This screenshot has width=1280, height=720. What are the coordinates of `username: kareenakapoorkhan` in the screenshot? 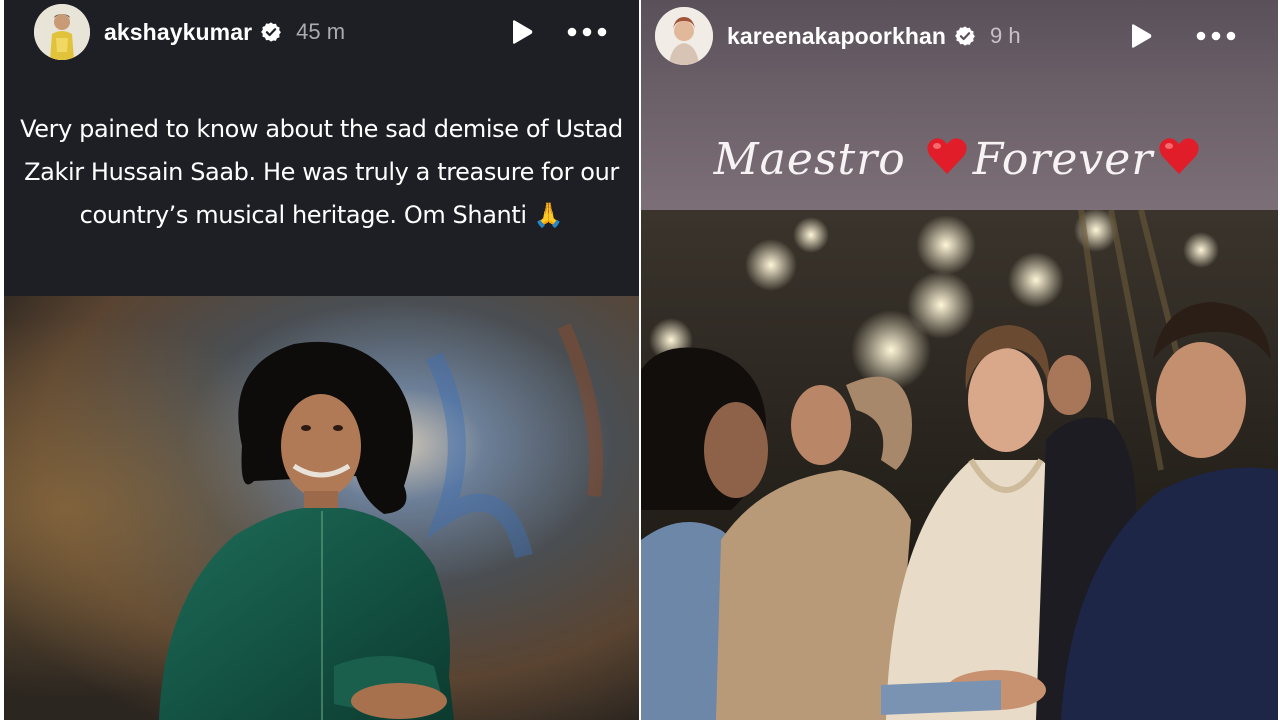 It's located at (836, 36).